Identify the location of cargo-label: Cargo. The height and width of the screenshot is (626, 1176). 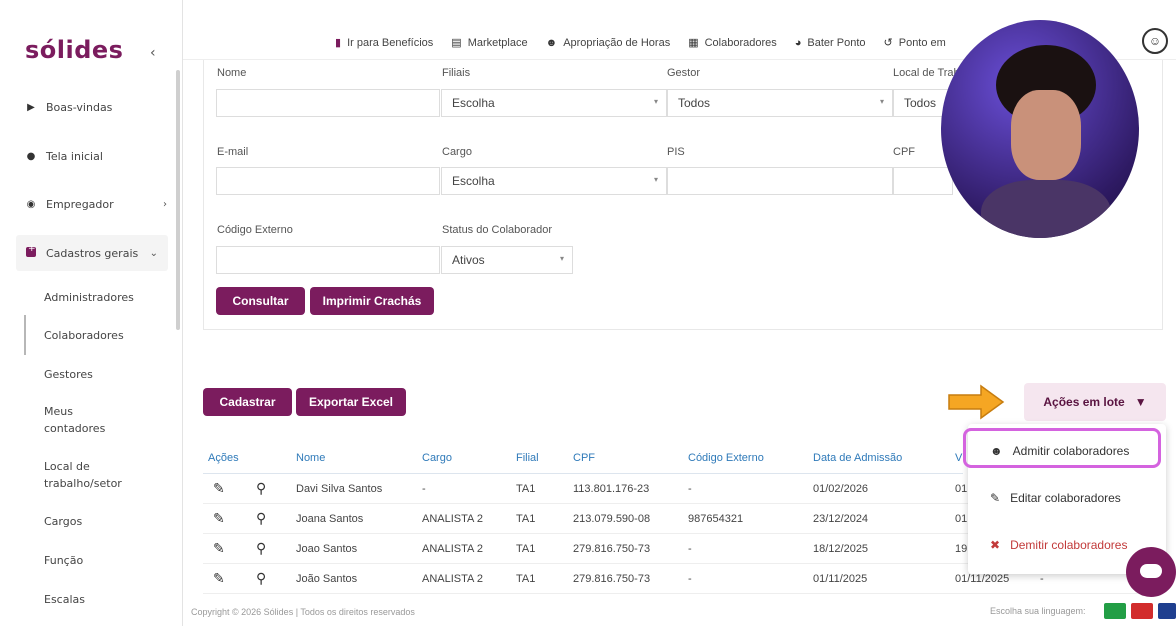
(457, 152).